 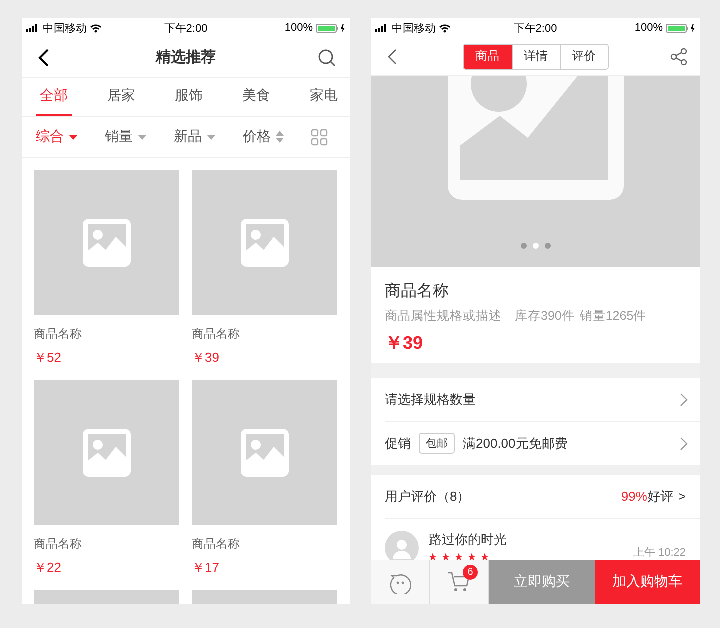 What do you see at coordinates (682, 496) in the screenshot?
I see `more-link: >` at bounding box center [682, 496].